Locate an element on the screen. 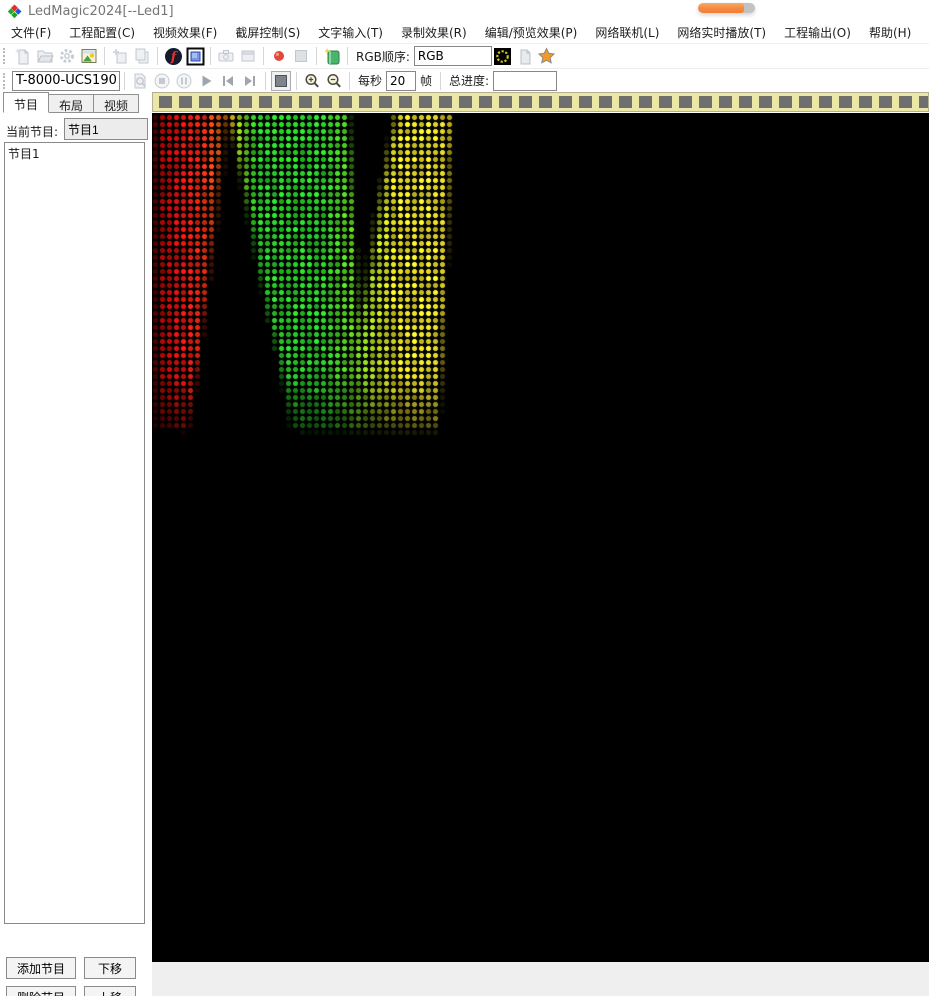 This screenshot has width=929, height=996. menu-project-output: 工程输出(O) is located at coordinates (817, 32).